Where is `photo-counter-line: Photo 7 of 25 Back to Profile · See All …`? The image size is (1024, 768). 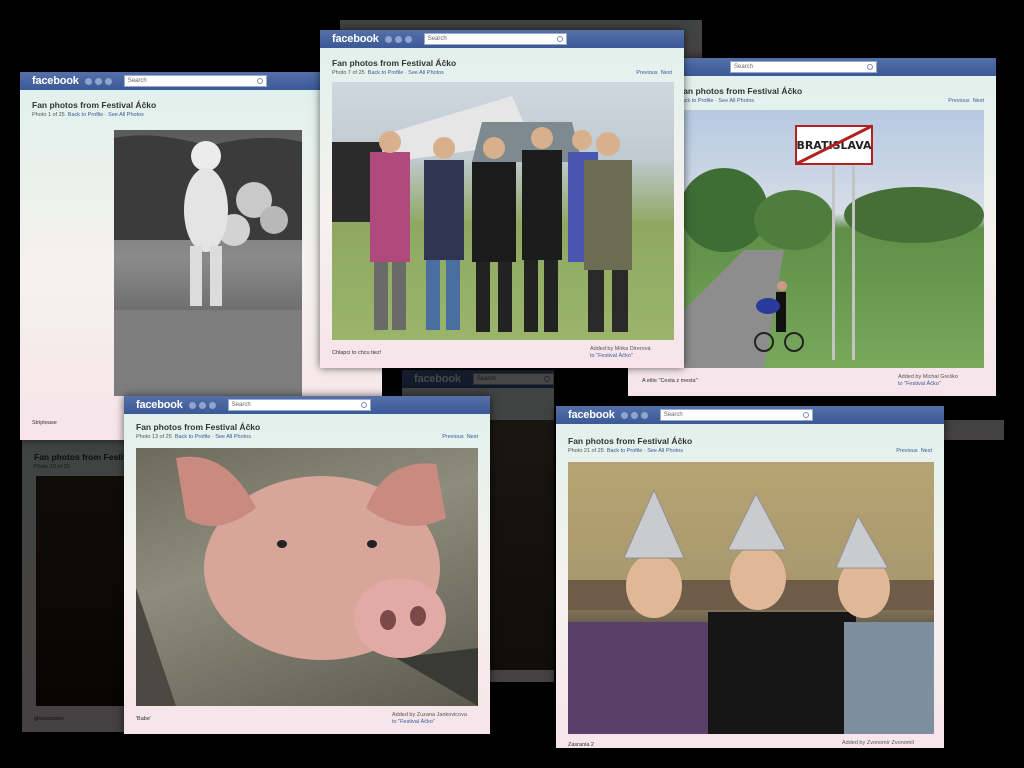 photo-counter-line: Photo 7 of 25 Back to Profile · See All … is located at coordinates (388, 73).